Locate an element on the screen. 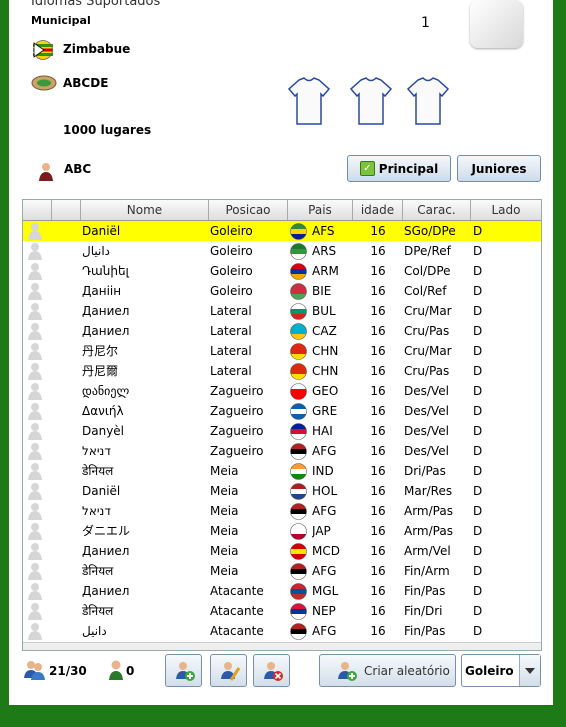  table-row: Danyèl Zagueiro HAI 16 Des/Vel D is located at coordinates (282, 431).